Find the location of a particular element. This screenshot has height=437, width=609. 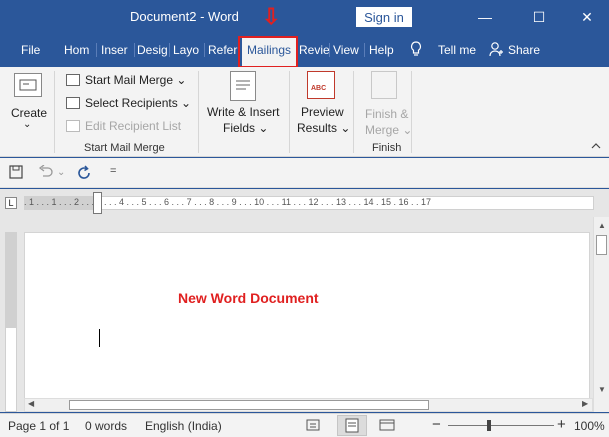

vertical-scrollbar: ▲ ▼ is located at coordinates (601, 314).